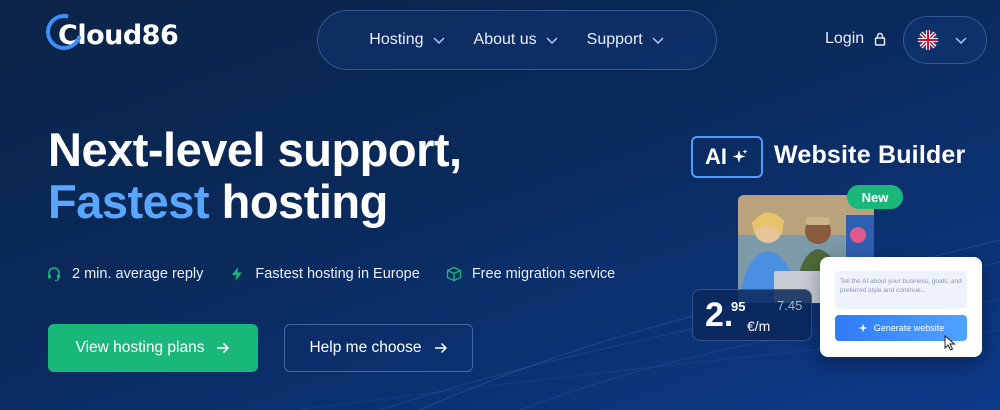 The width and height of the screenshot is (1000, 410). I want to click on feature-label: Free migration service, so click(543, 274).